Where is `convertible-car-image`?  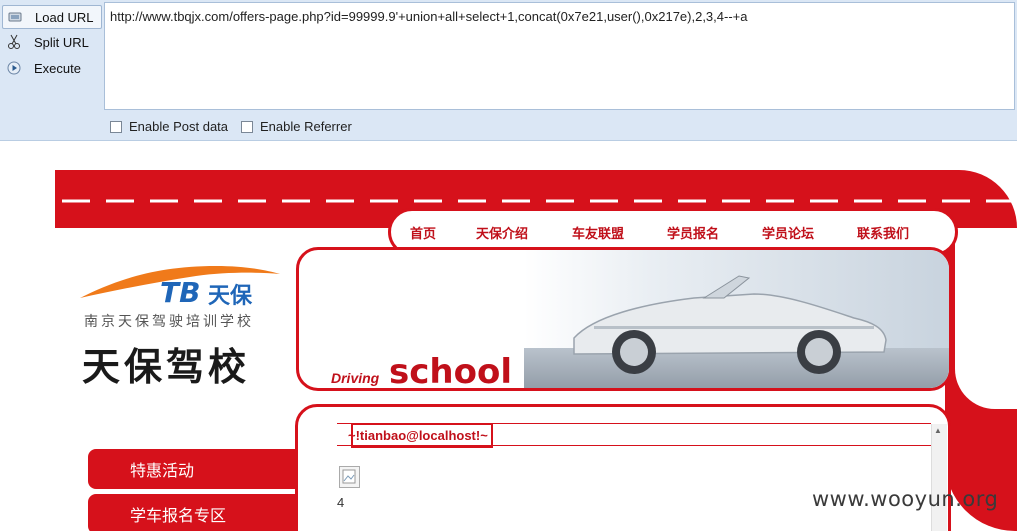
convertible-car-image is located at coordinates (730, 324).